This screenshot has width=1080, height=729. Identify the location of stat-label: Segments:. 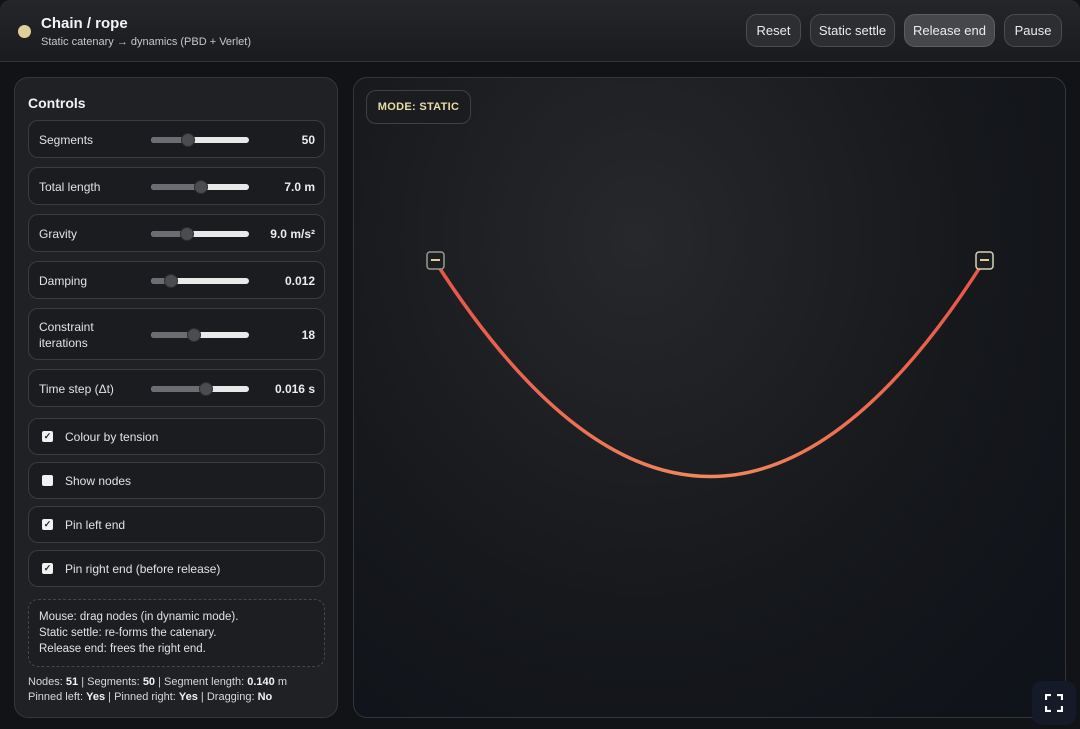
(113, 682).